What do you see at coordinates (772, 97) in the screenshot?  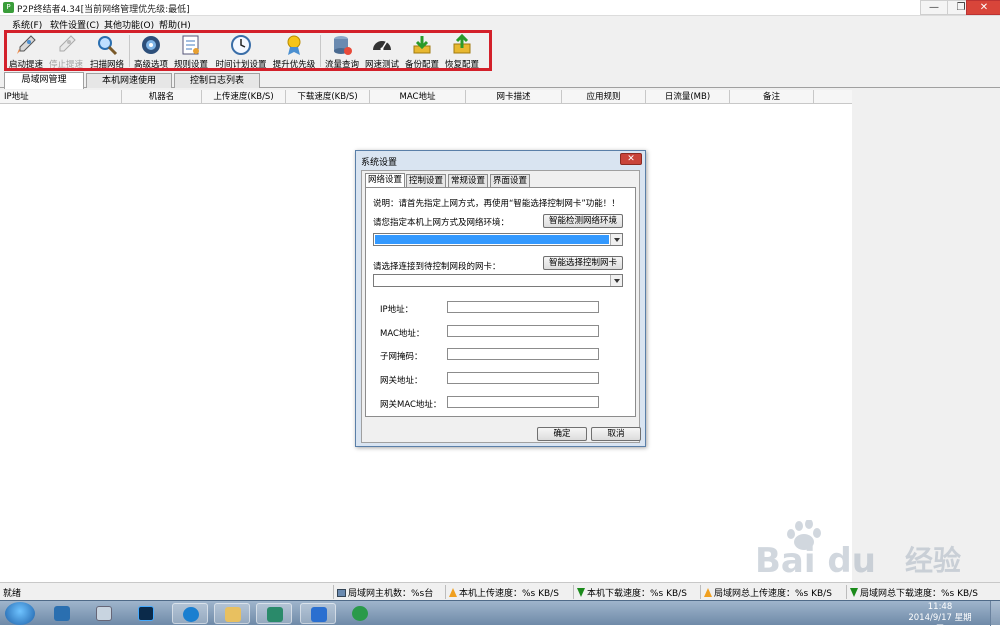 I see `column-remark: 备注` at bounding box center [772, 97].